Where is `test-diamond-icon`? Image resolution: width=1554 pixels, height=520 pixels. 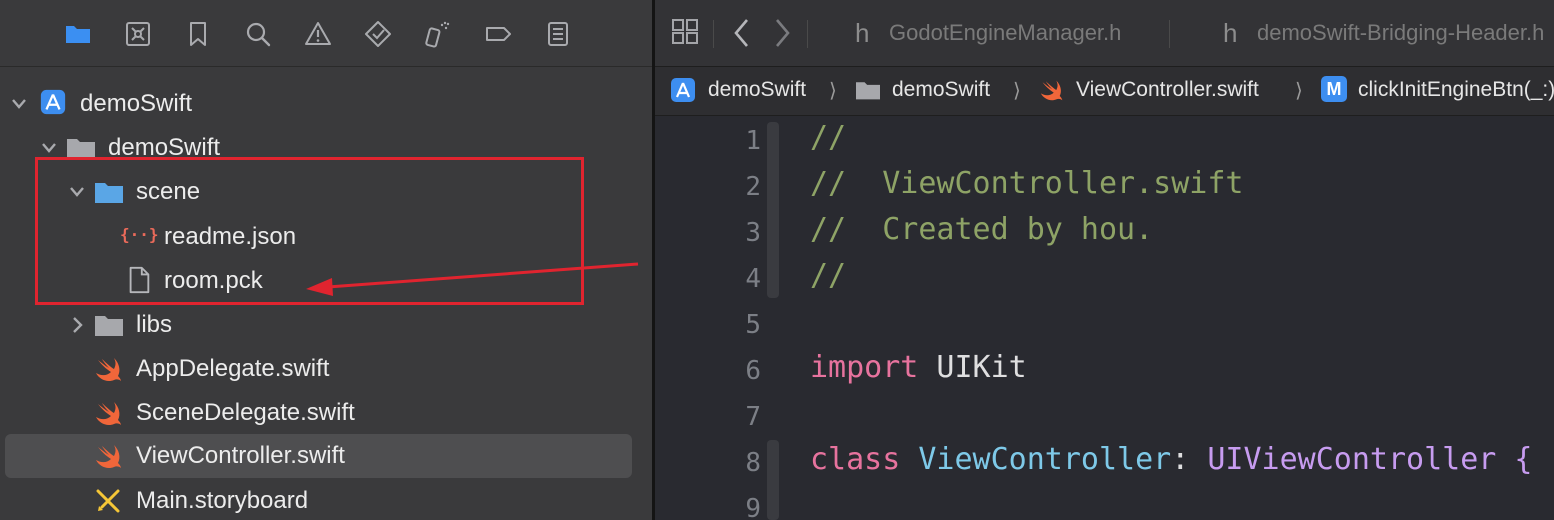
test-diamond-icon is located at coordinates (378, 34).